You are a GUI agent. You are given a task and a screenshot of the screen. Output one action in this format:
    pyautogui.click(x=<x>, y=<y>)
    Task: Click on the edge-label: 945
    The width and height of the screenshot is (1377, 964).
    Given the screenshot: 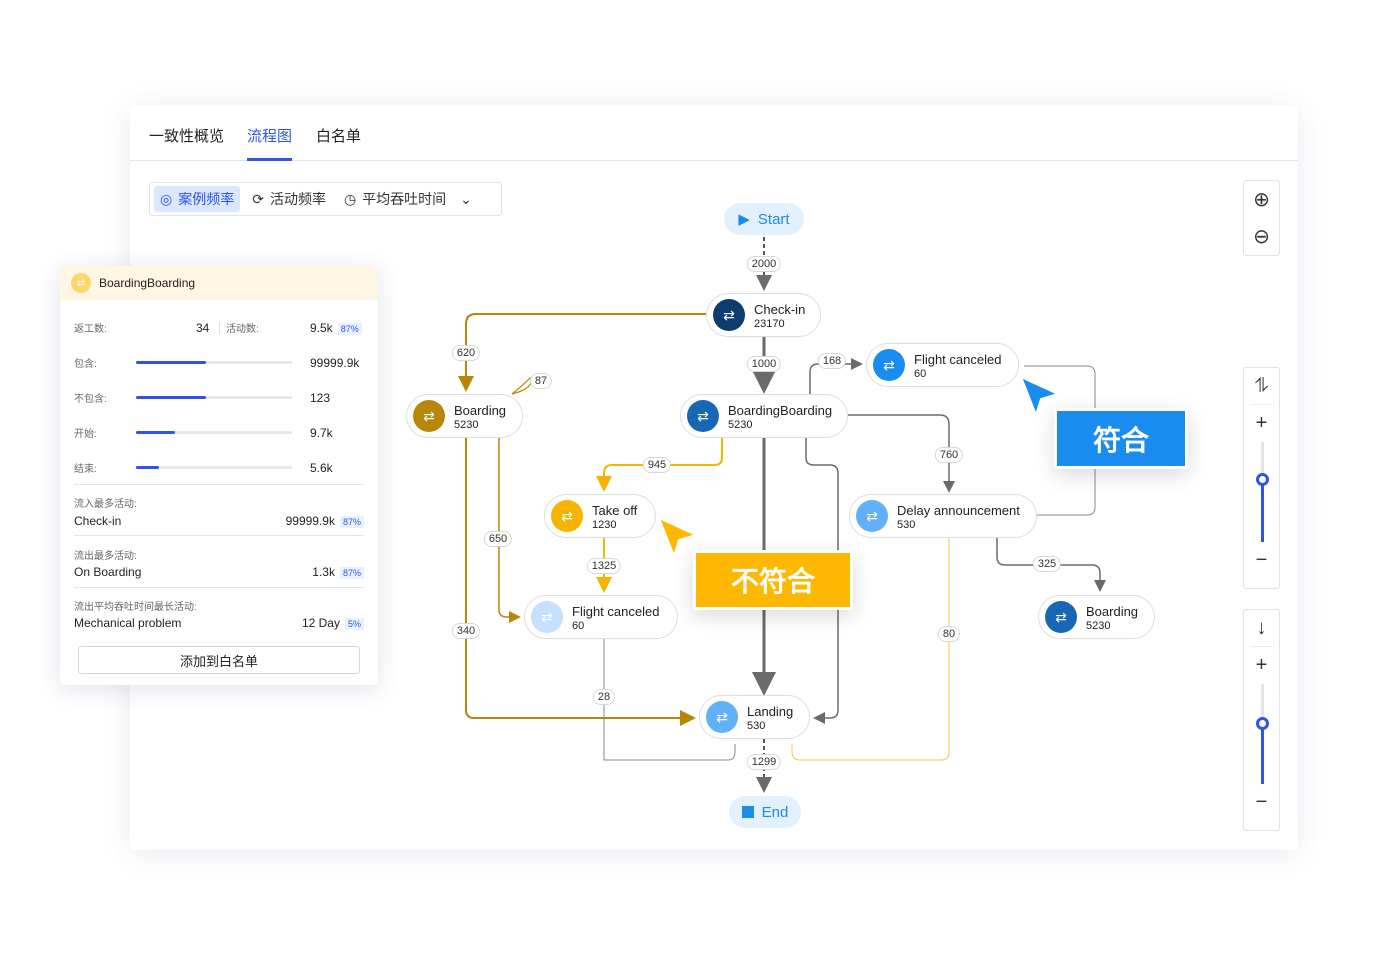 What is the action you would take?
    pyautogui.click(x=657, y=465)
    